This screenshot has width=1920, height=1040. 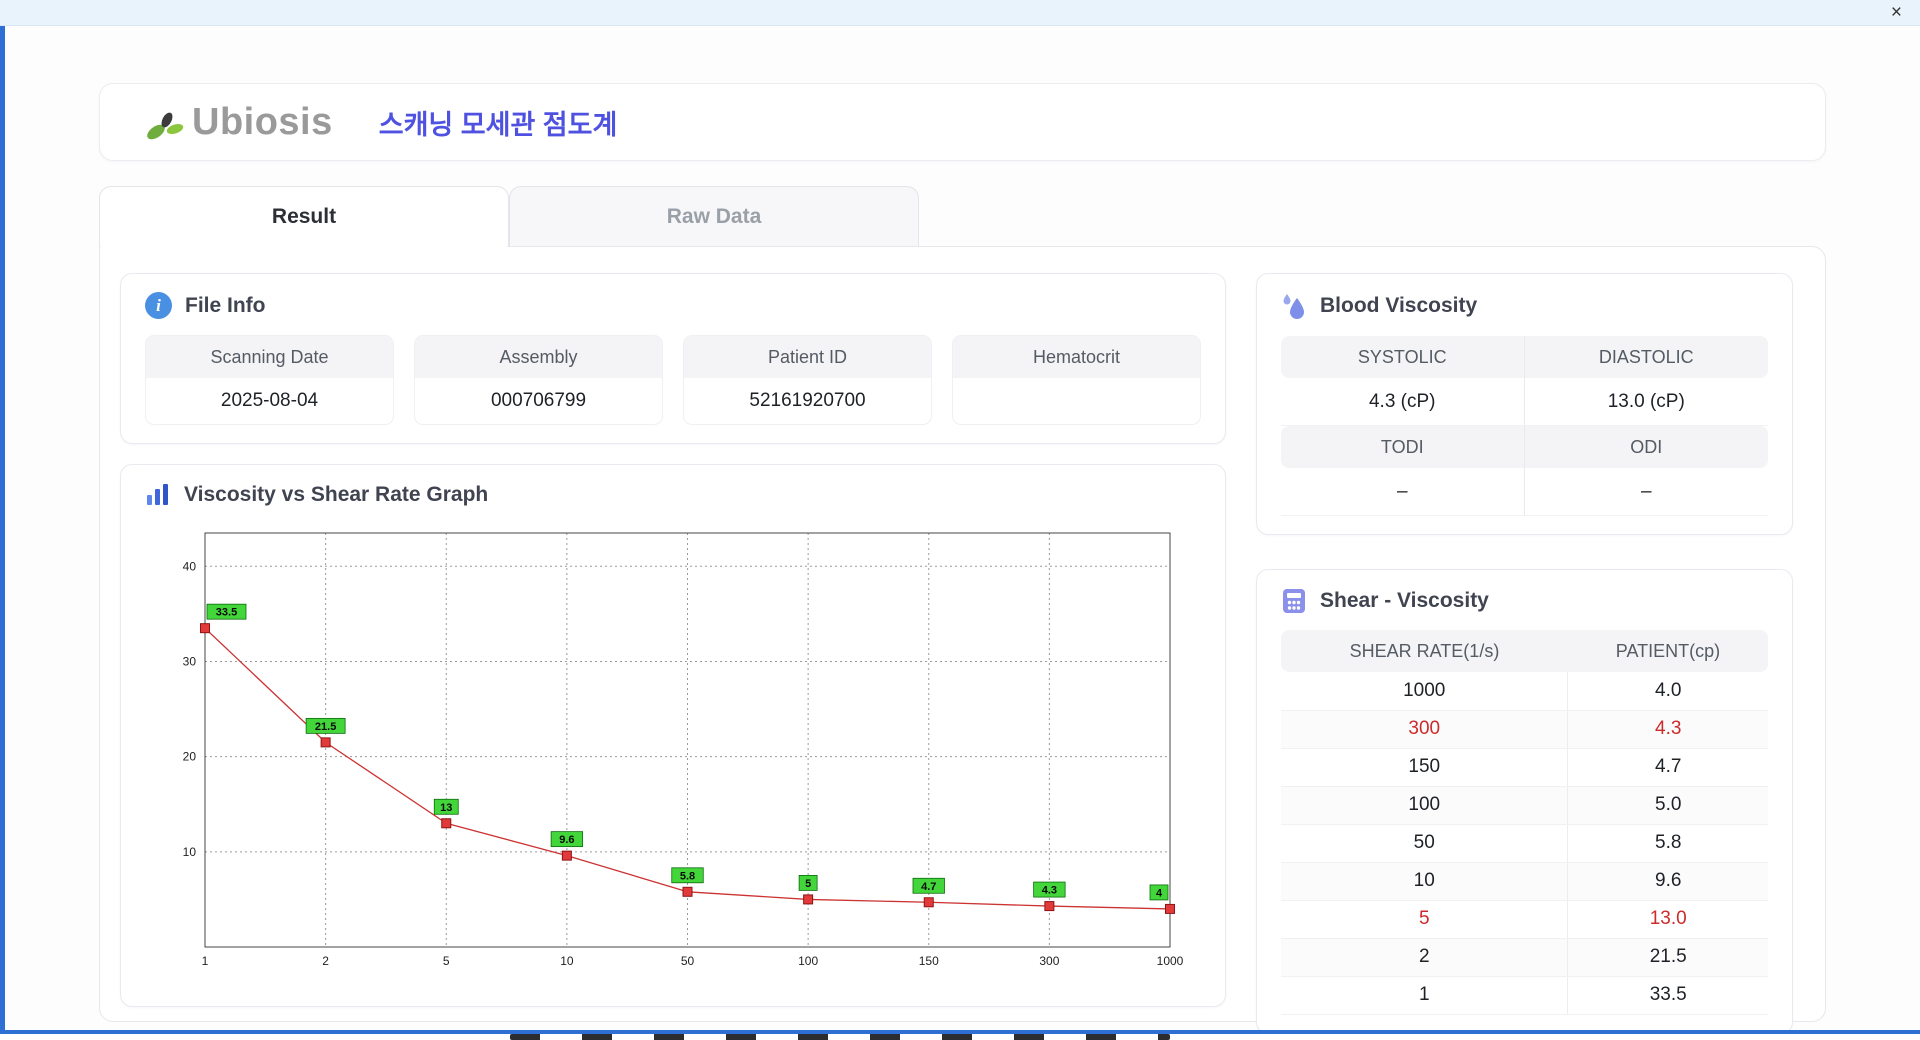 What do you see at coordinates (1403, 402) in the screenshot?
I see `systolic-value: 4.3 (cP)` at bounding box center [1403, 402].